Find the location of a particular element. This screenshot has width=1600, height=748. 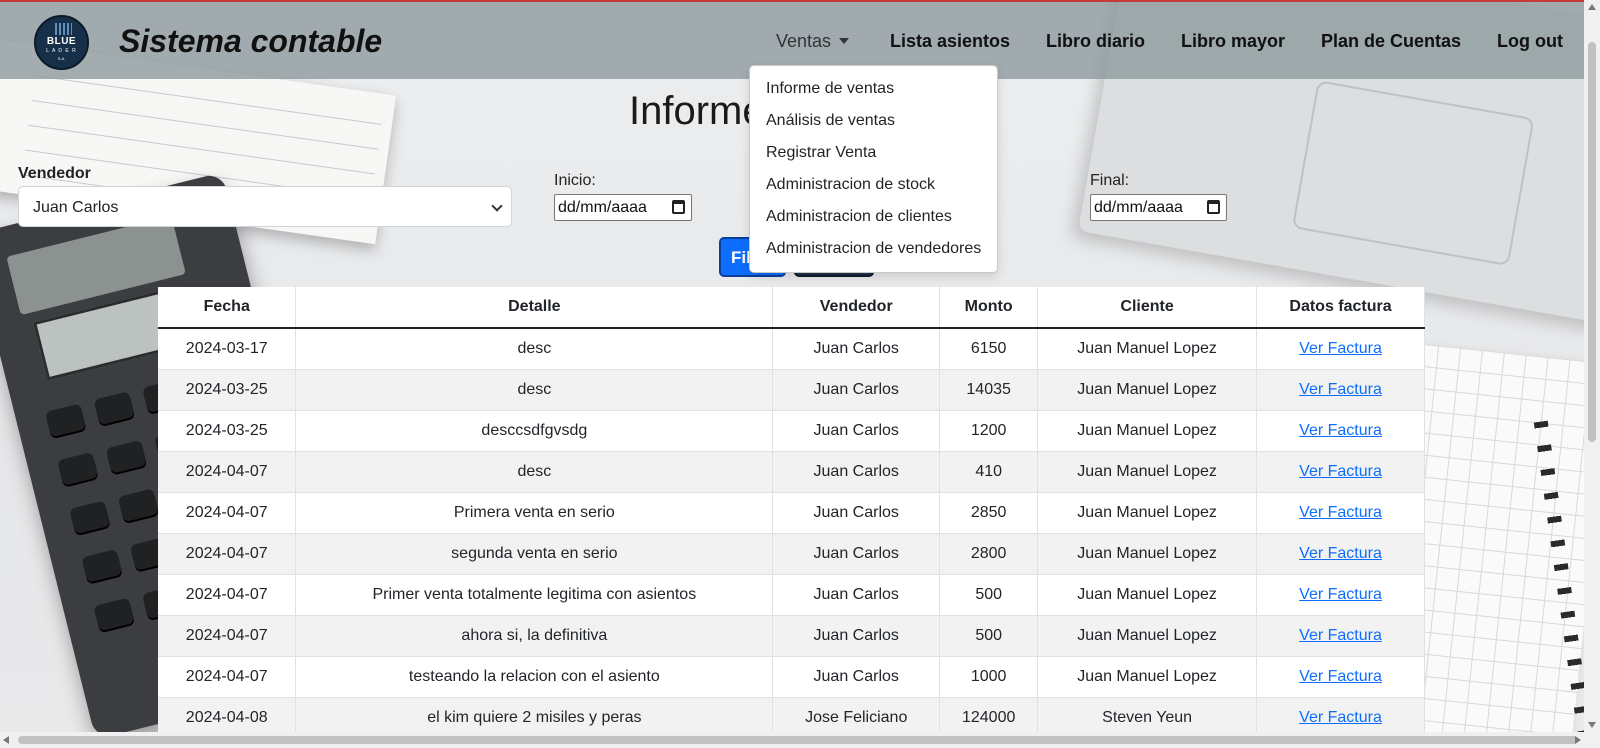

scroll-right-arrow-icon is located at coordinates (1578, 740).